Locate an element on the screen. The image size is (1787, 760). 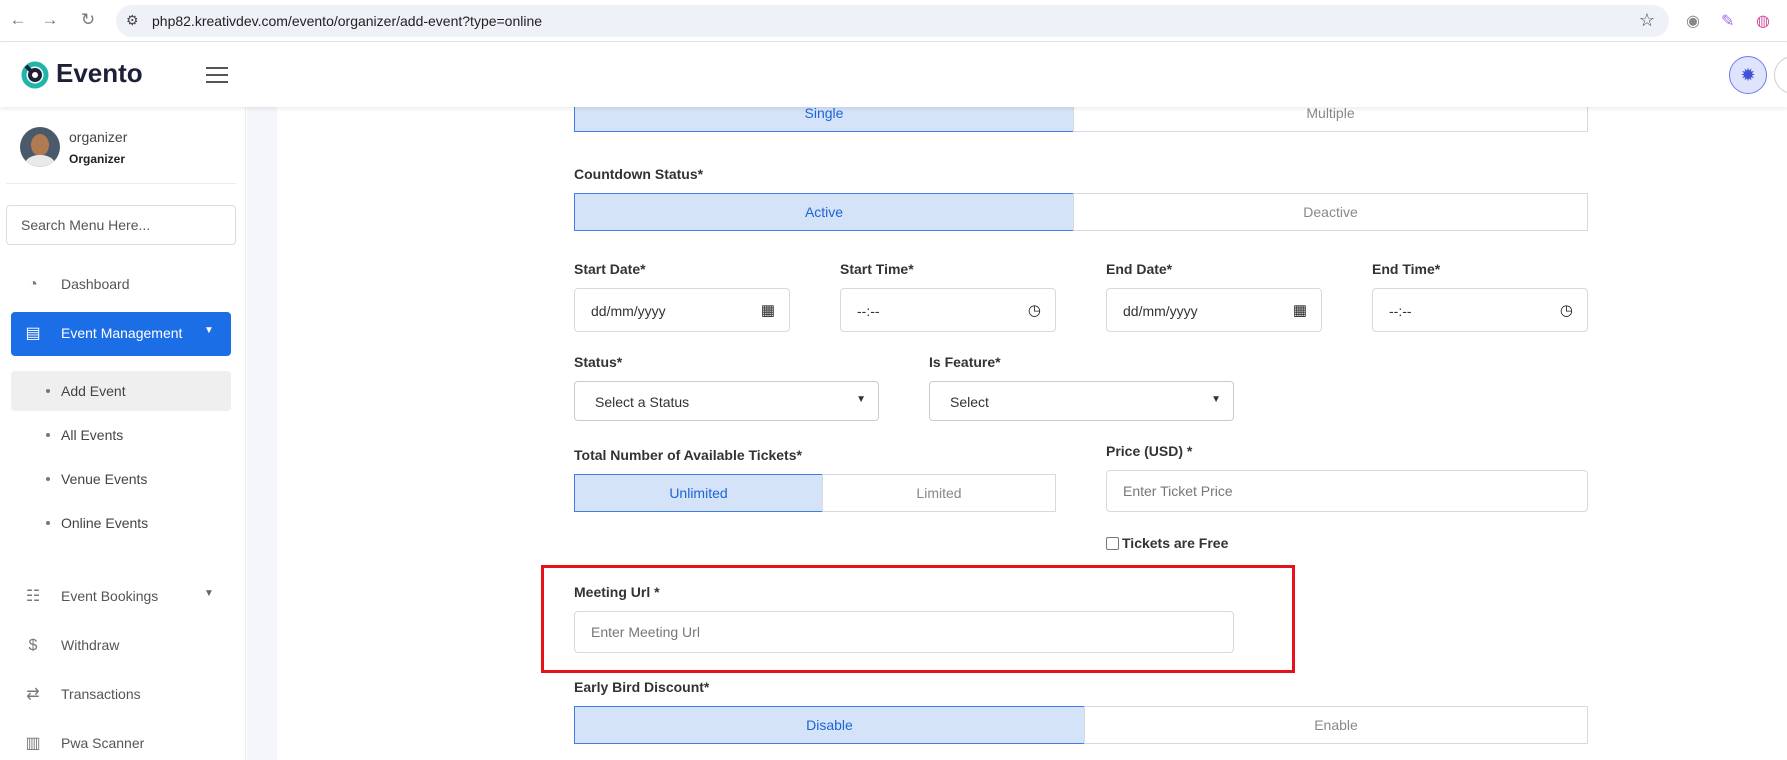
sidebar-subitem-online-events: Online Events is located at coordinates (121, 523).